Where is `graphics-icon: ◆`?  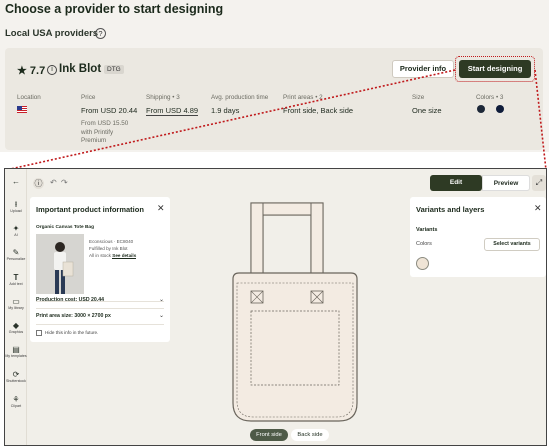
graphics-icon: ◆ is located at coordinates (16, 325).